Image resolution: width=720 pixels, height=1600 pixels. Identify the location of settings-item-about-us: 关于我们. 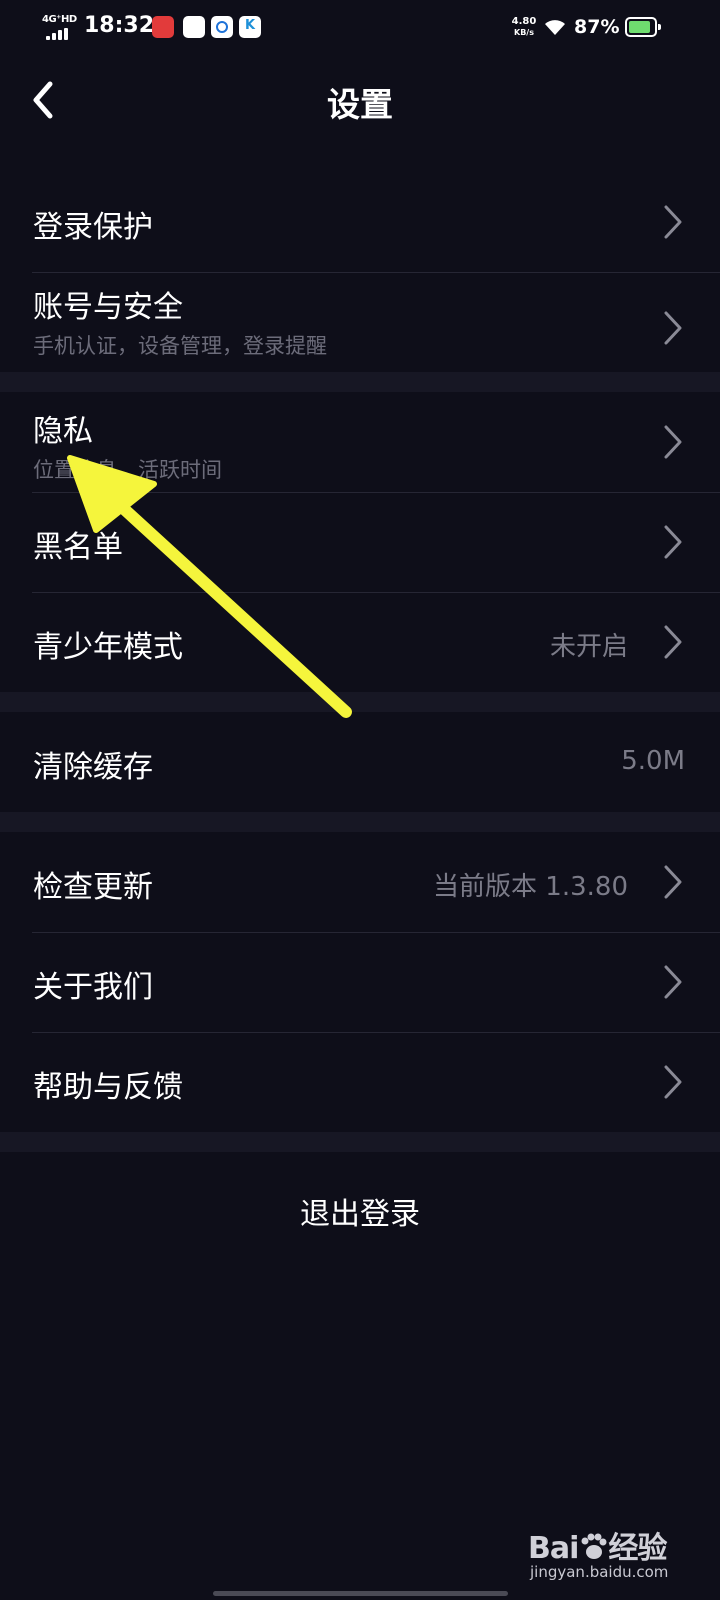
(360, 982).